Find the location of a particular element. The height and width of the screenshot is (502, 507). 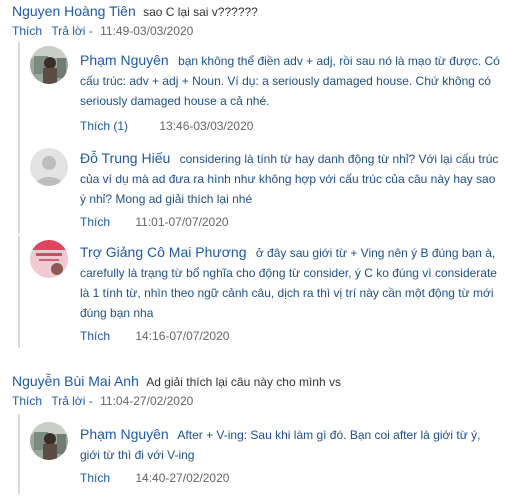

comment-time: 11:49-03/03/2020 is located at coordinates (147, 31).